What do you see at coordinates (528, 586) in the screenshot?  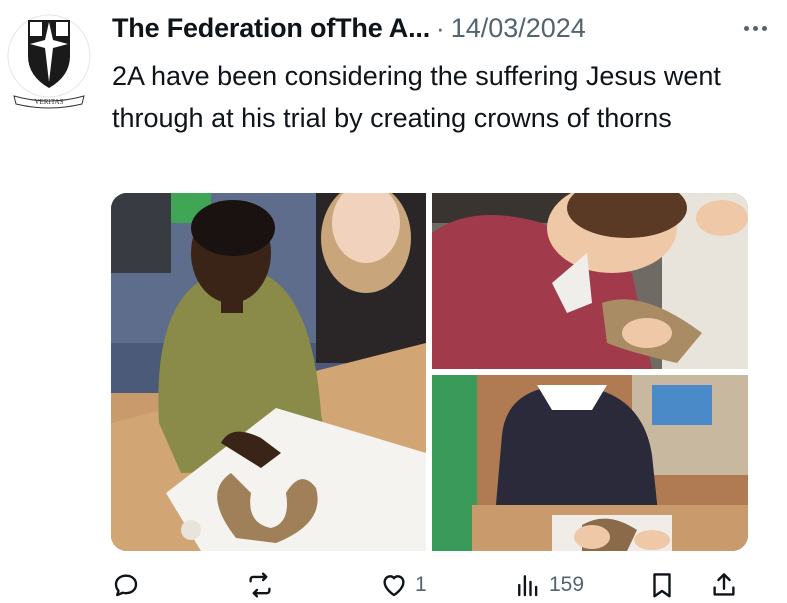 I see `views-icon` at bounding box center [528, 586].